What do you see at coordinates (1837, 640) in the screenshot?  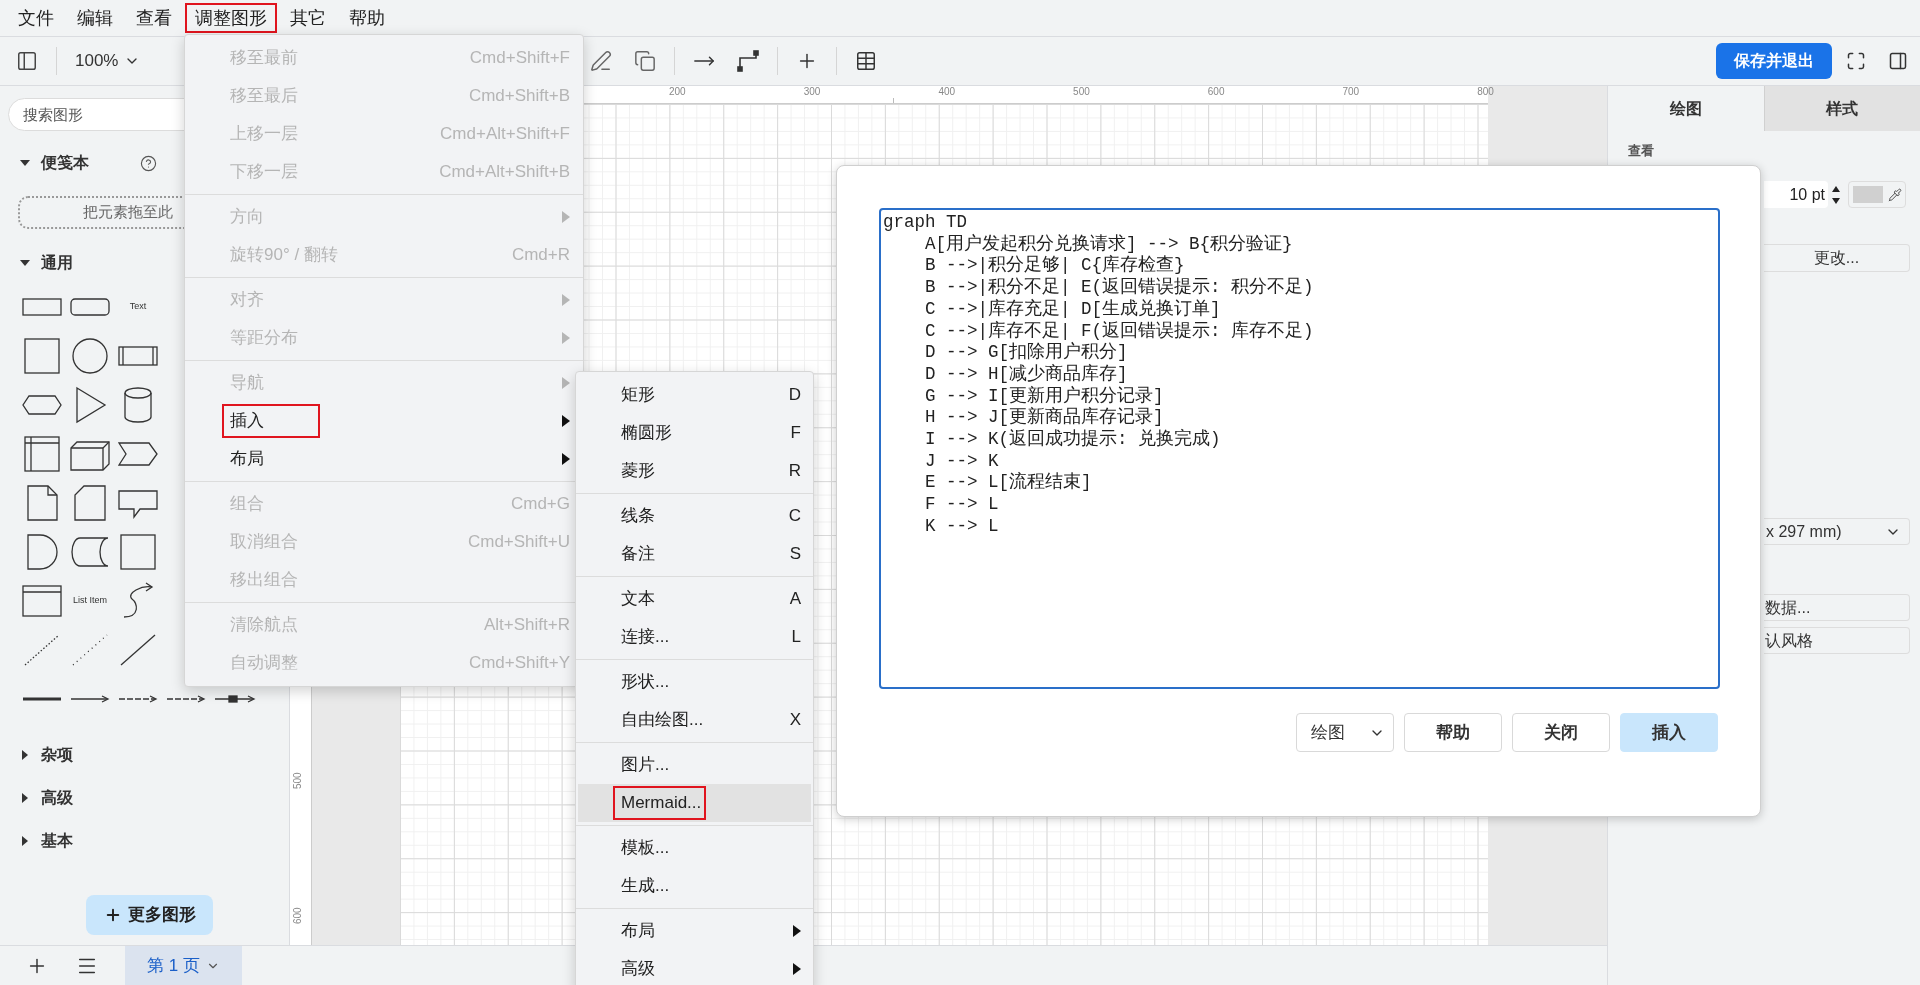 I see `default-style-button: 认风格` at bounding box center [1837, 640].